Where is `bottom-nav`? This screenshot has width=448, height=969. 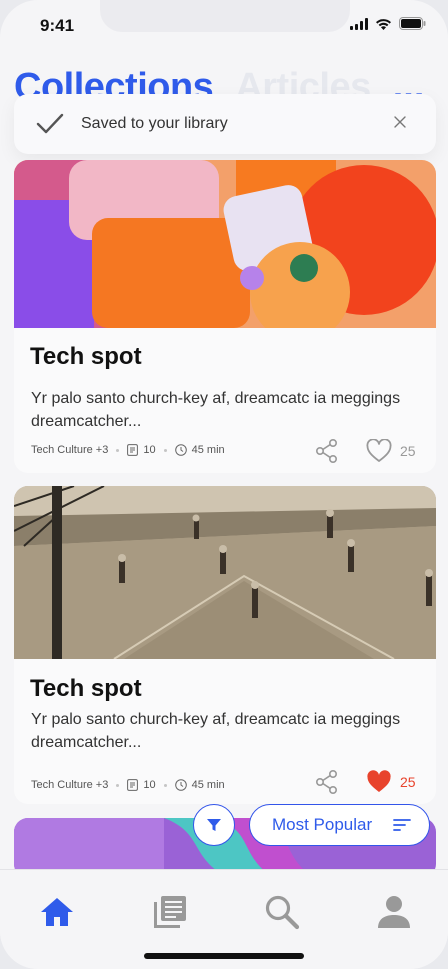 bottom-nav is located at coordinates (224, 919).